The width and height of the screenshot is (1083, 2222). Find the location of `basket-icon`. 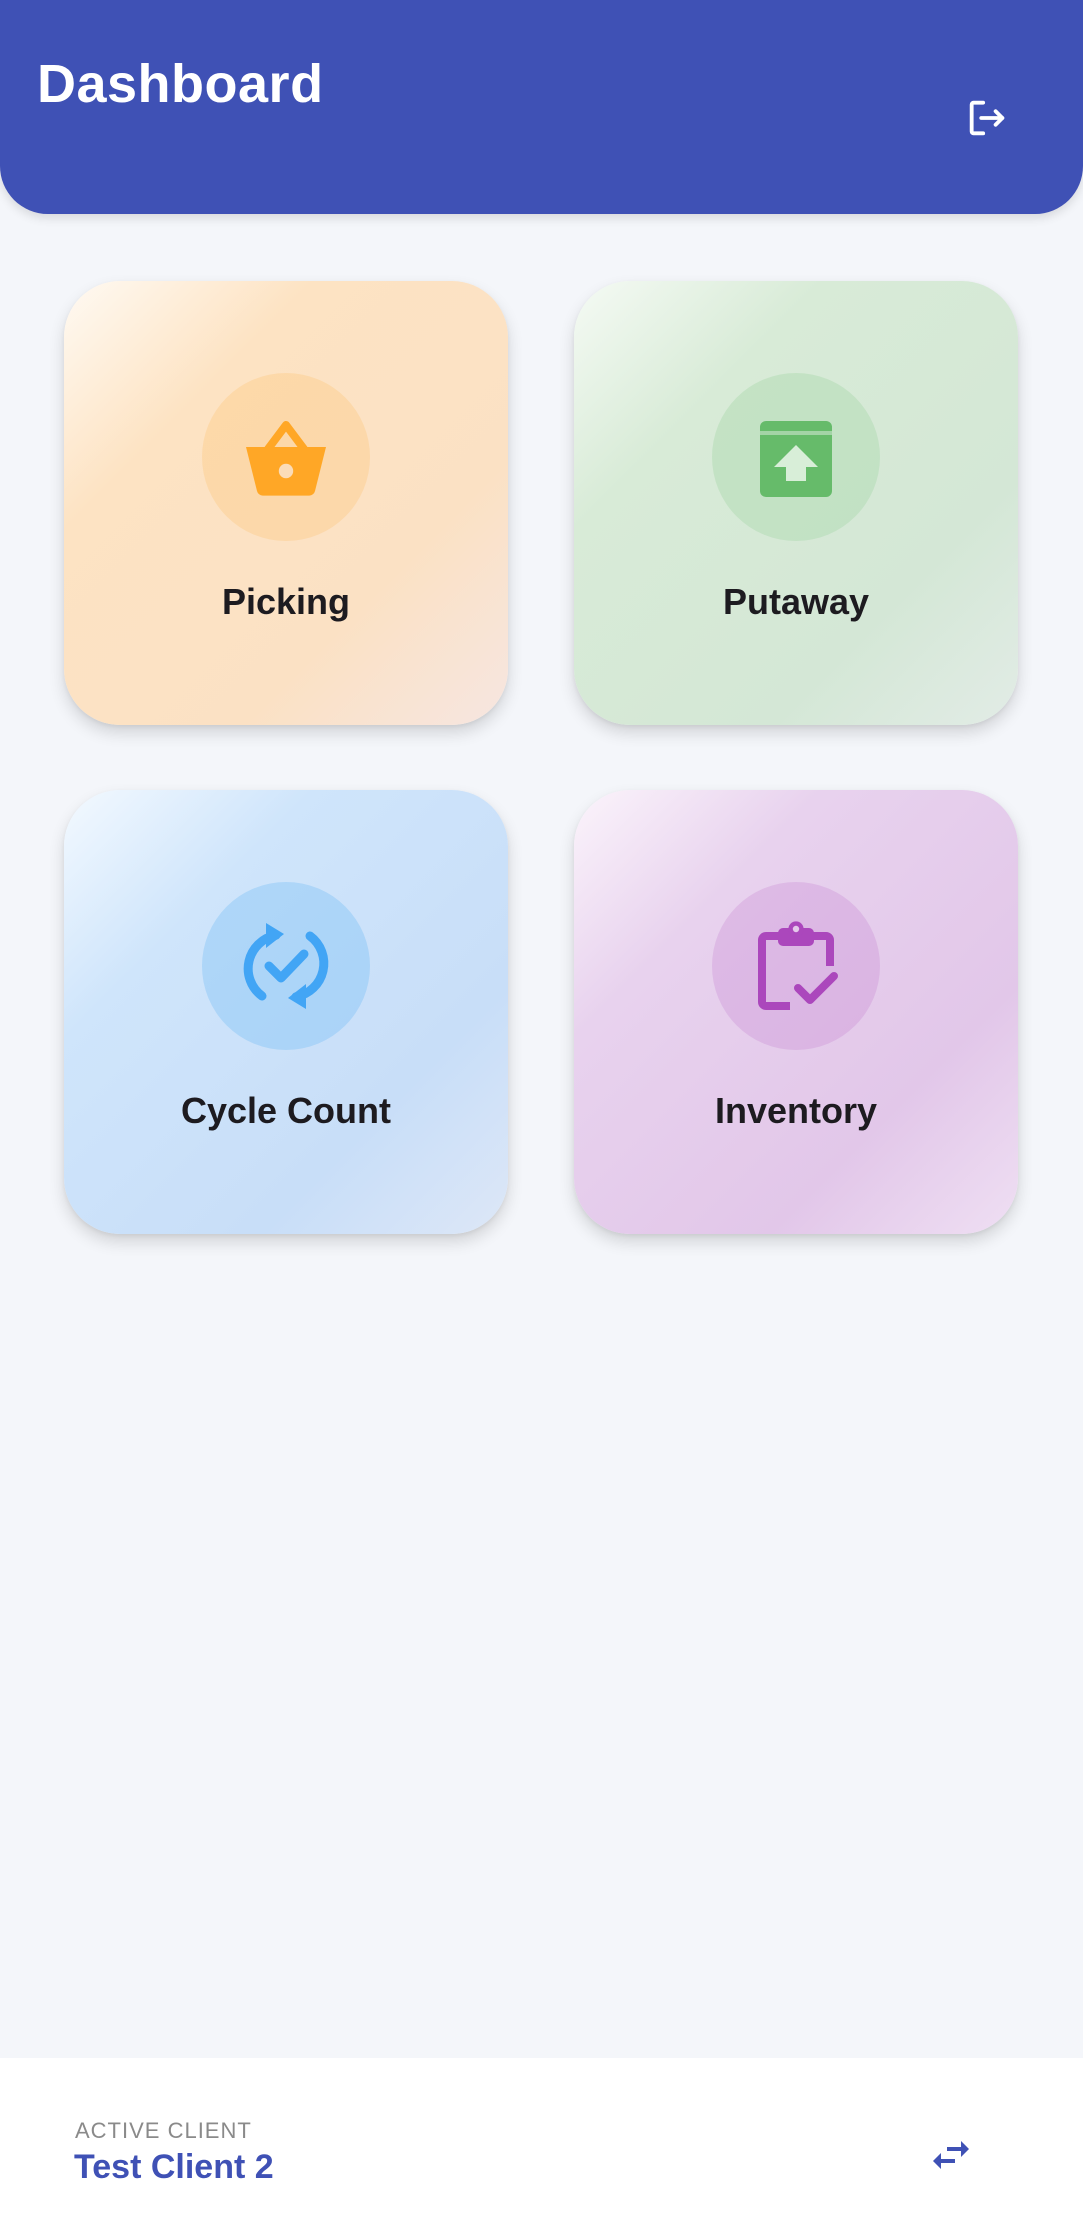

basket-icon is located at coordinates (286, 458).